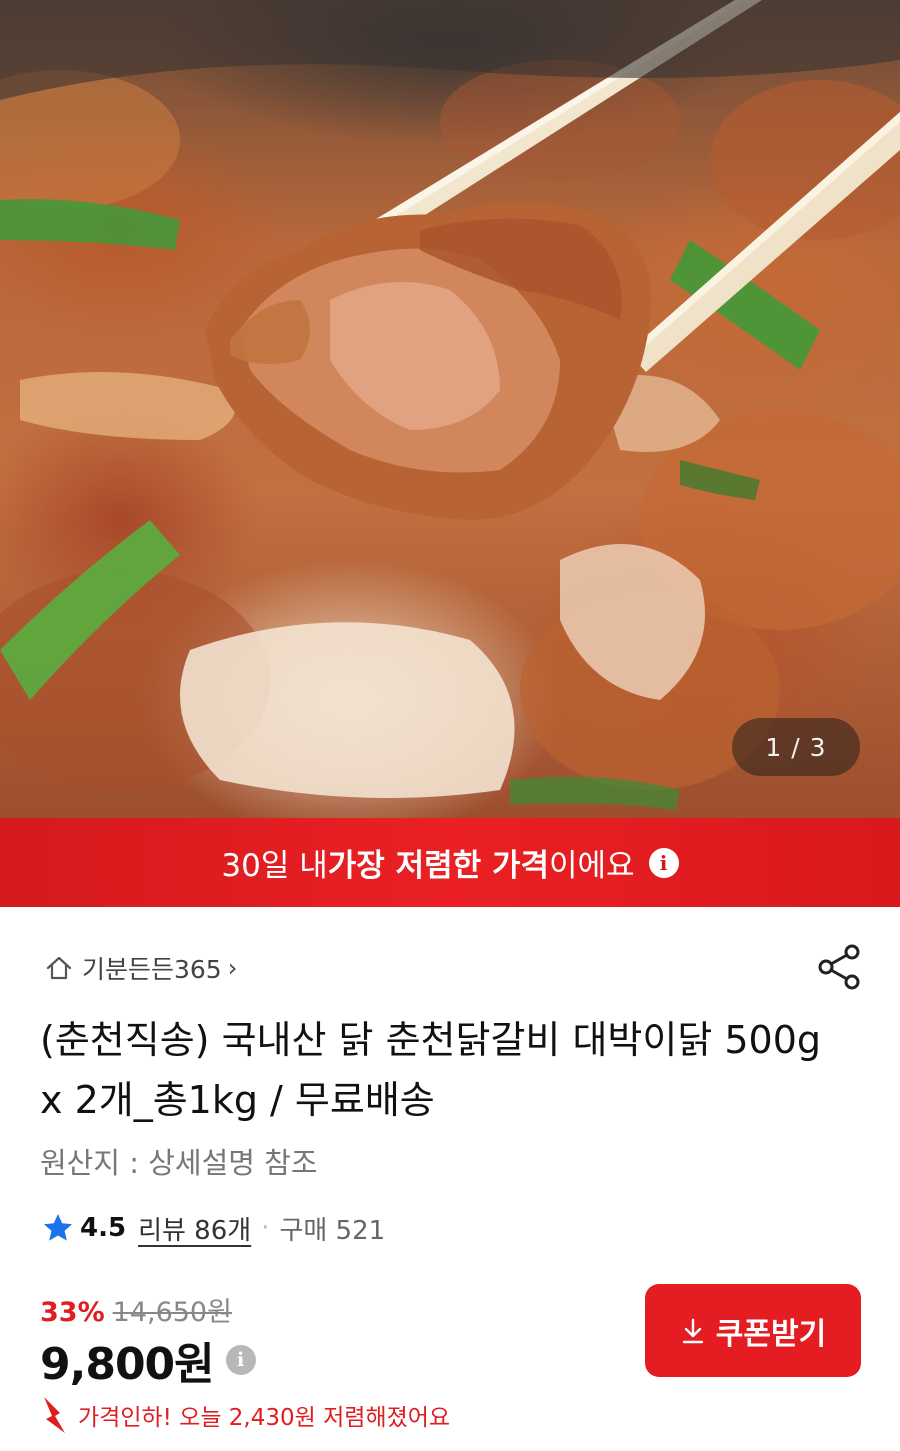  Describe the element at coordinates (274, 866) in the screenshot. I see `banner-prefix: 30일 내` at that location.